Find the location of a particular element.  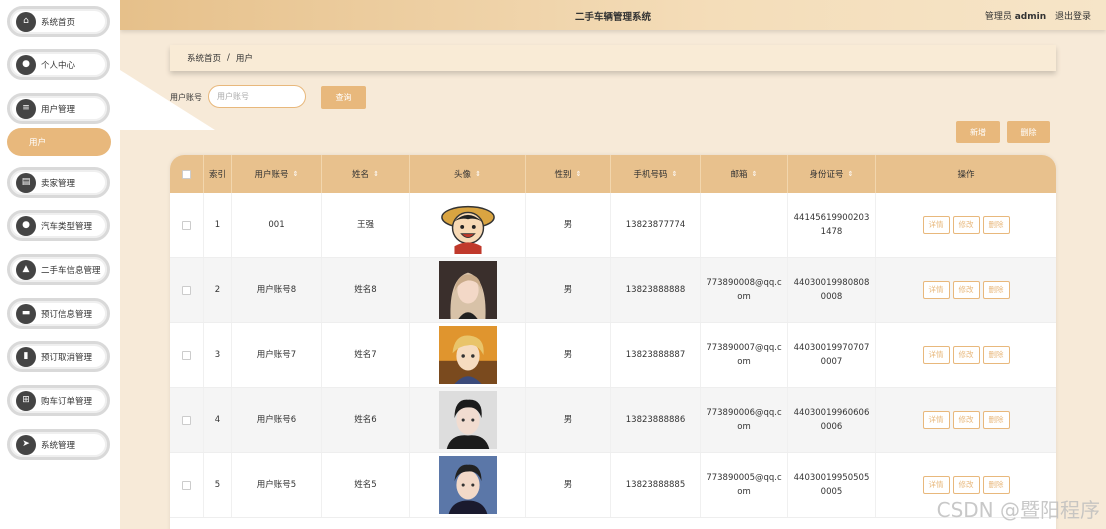

cell-phone: 13823888886 is located at coordinates (656, 420).